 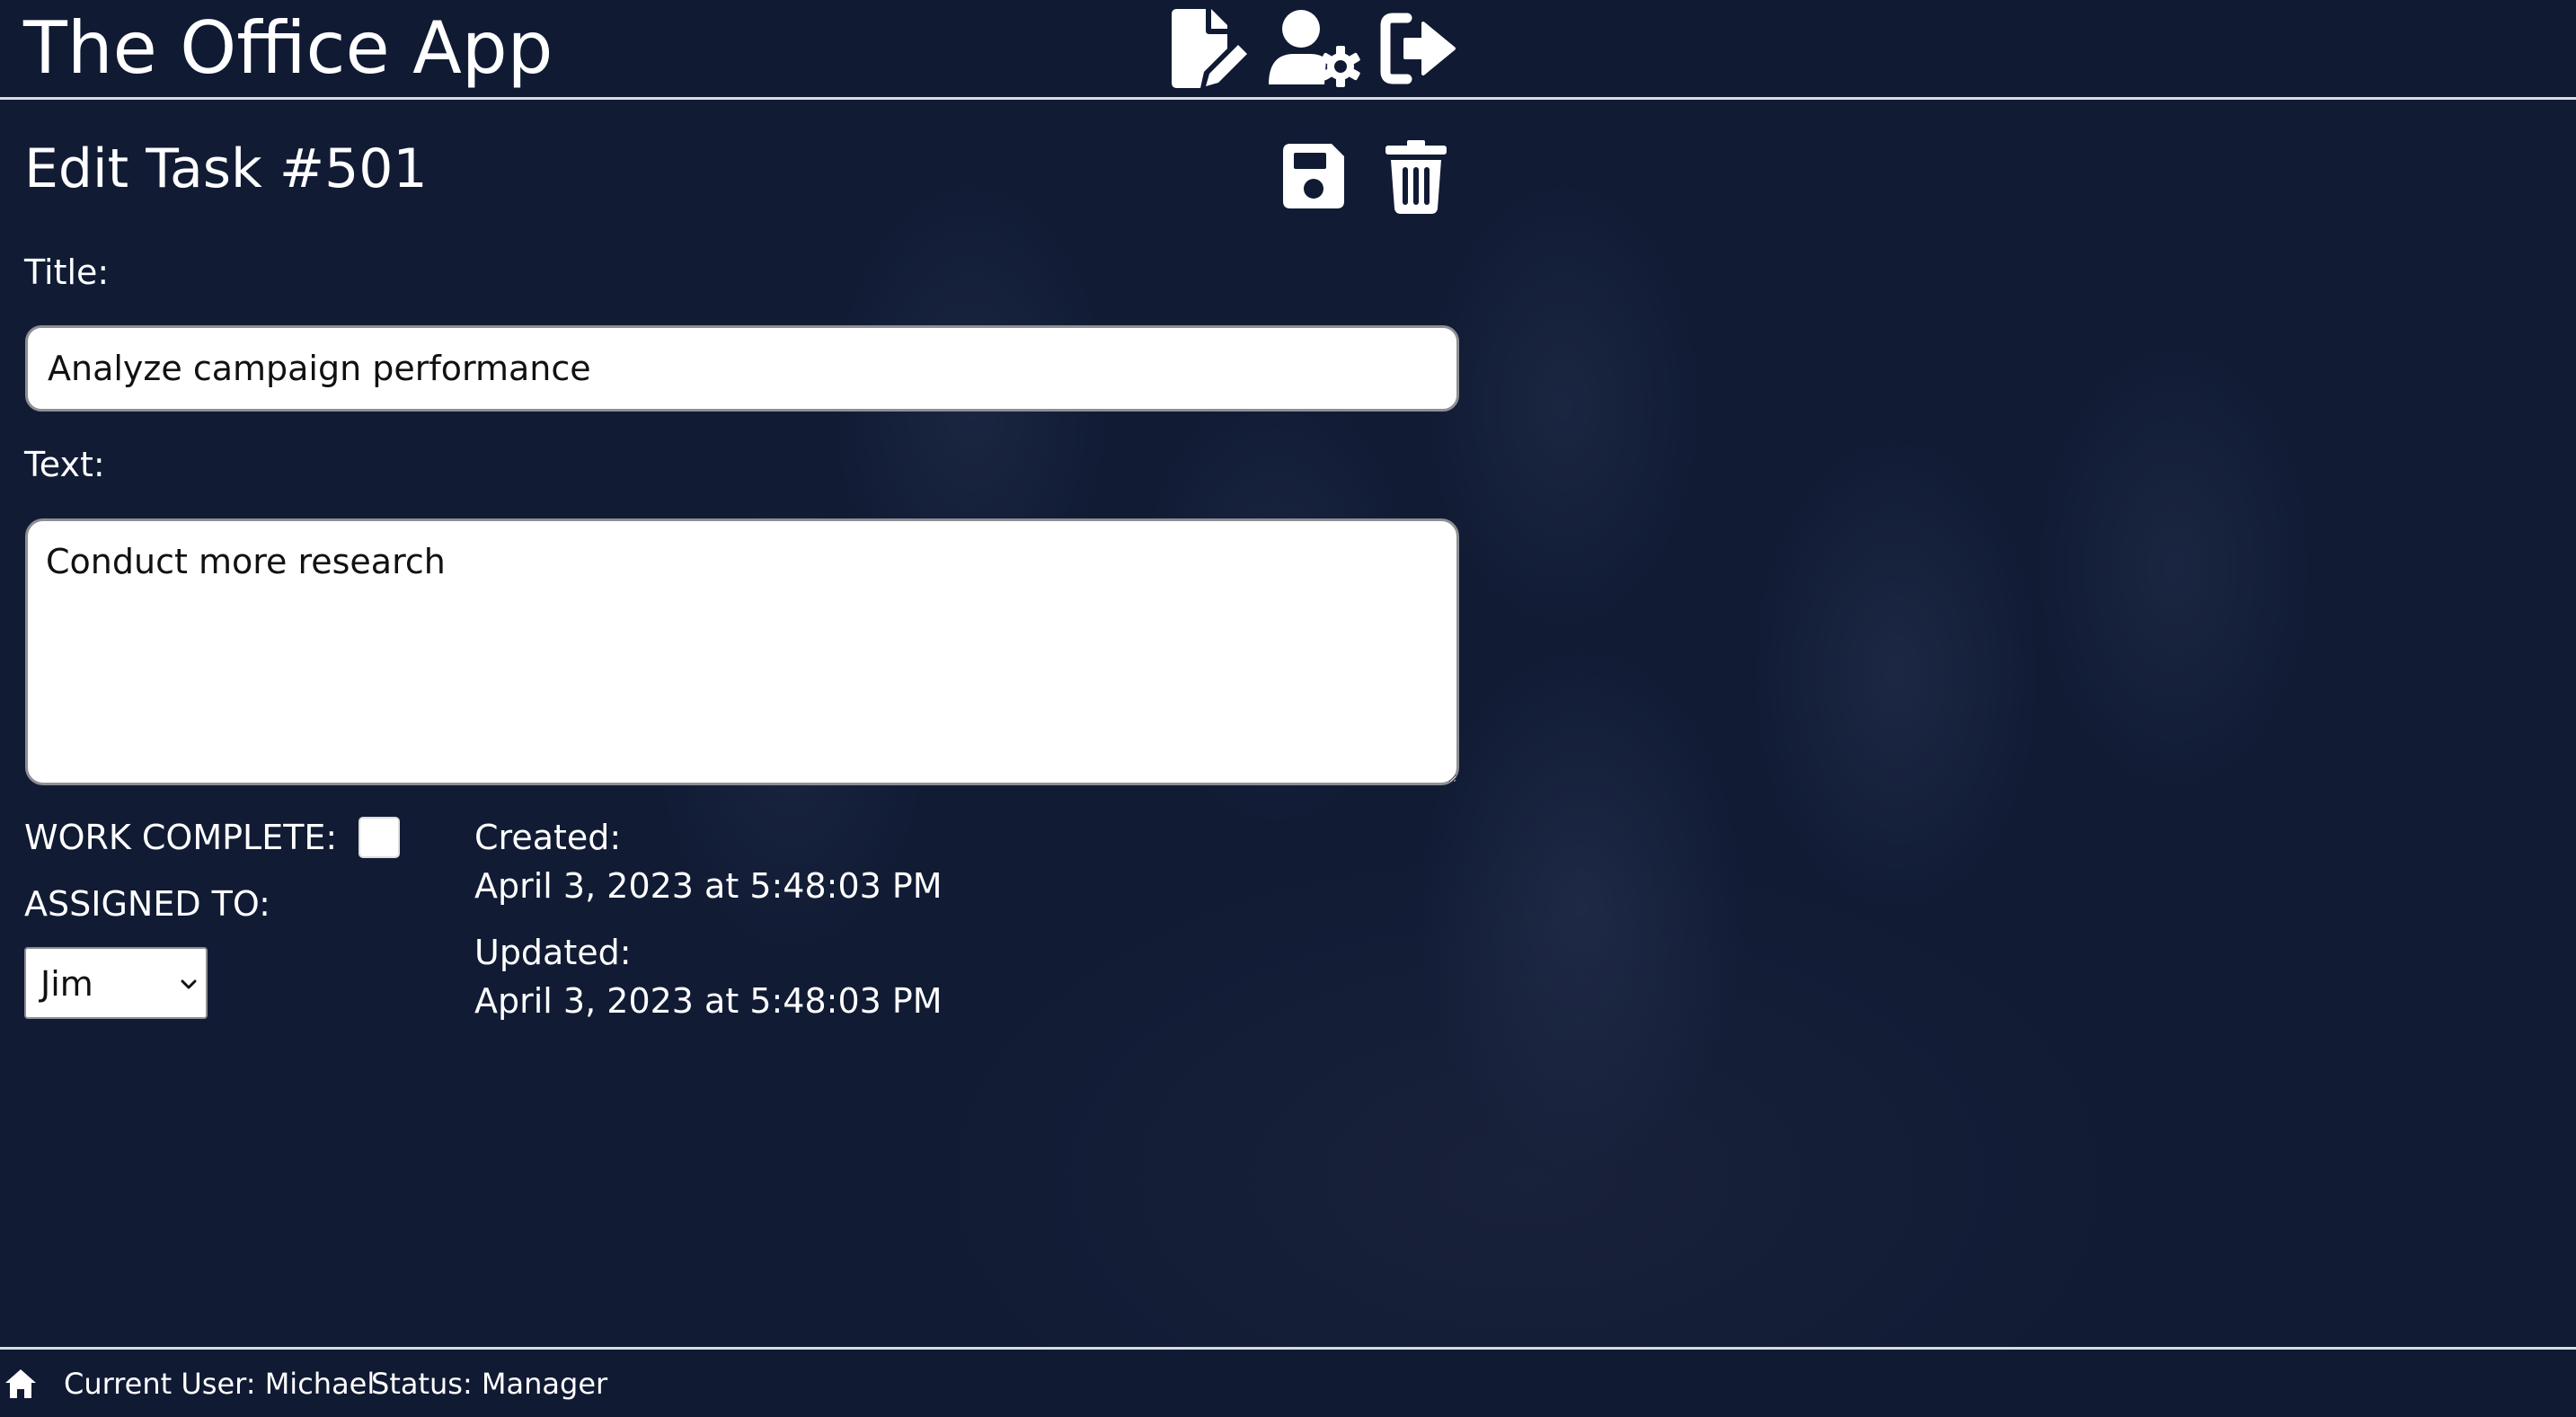 I want to click on text-label: Text:, so click(x=64, y=464).